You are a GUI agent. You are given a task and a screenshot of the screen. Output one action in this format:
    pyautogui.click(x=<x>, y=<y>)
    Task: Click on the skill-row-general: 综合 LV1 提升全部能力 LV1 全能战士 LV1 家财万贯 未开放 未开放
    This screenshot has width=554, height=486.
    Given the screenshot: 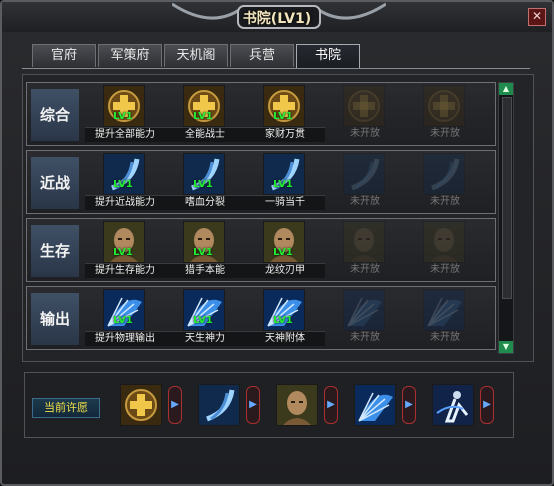 What is the action you would take?
    pyautogui.click(x=261, y=114)
    